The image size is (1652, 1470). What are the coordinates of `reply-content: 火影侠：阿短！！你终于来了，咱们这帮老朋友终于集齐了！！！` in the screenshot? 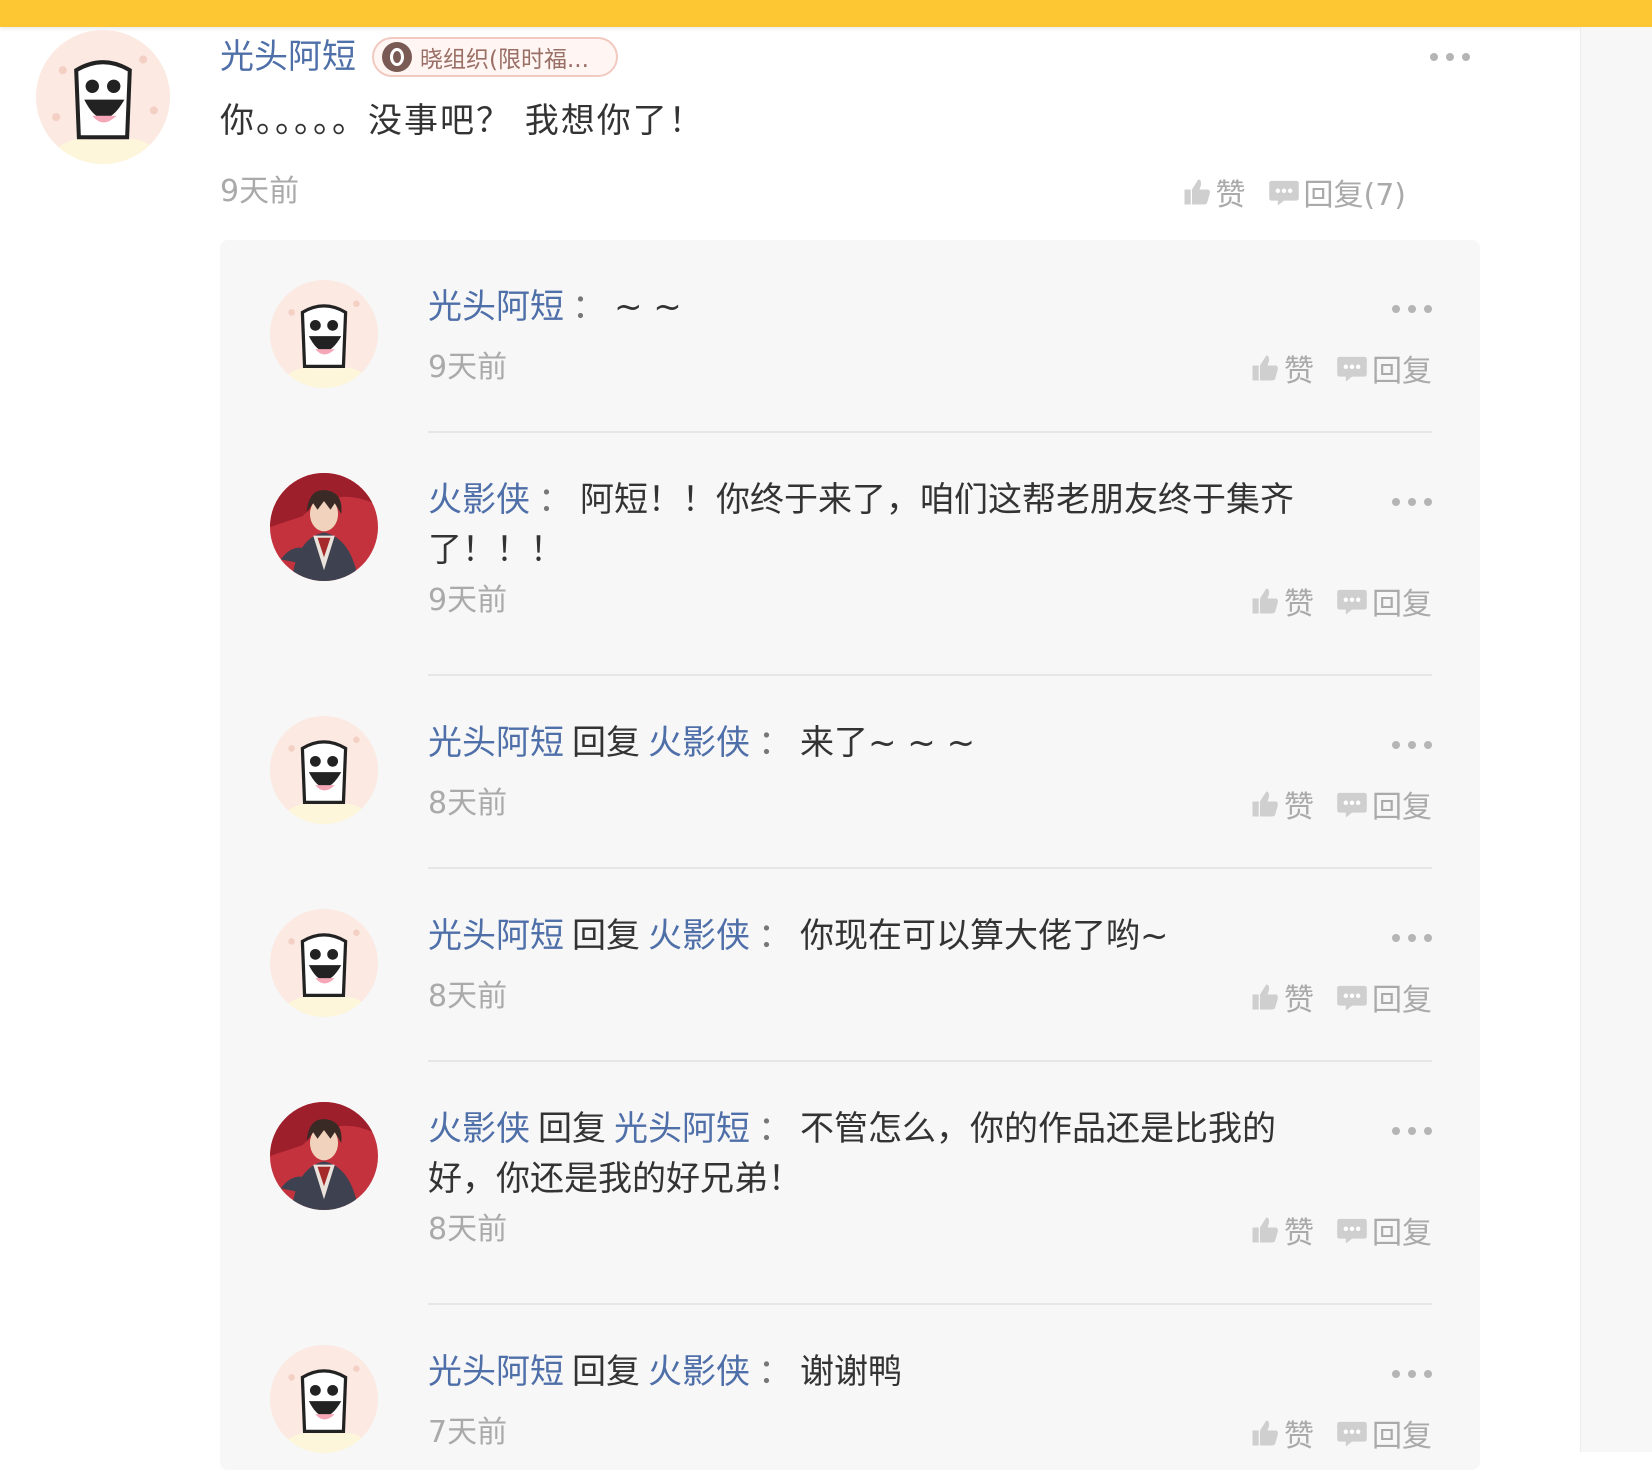 It's located at (868, 525).